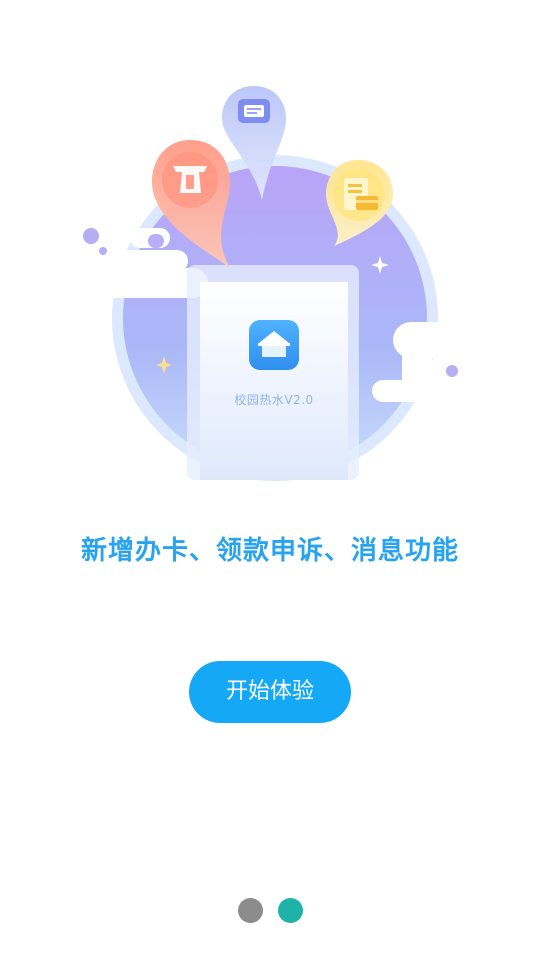 The image size is (540, 960). What do you see at coordinates (274, 345) in the screenshot?
I see `home-app-icon` at bounding box center [274, 345].